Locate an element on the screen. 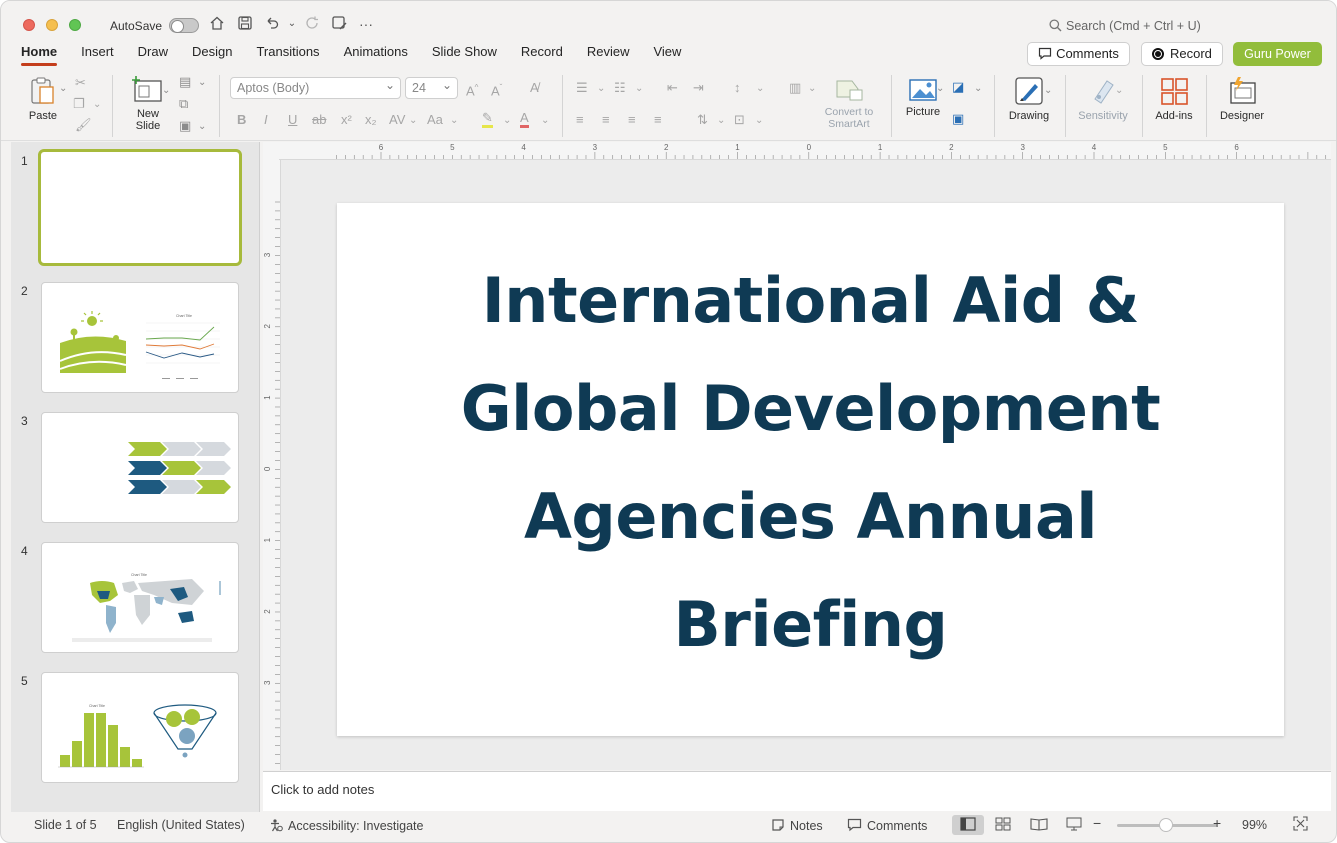  comments-toggle-button: Comments is located at coordinates (887, 825).